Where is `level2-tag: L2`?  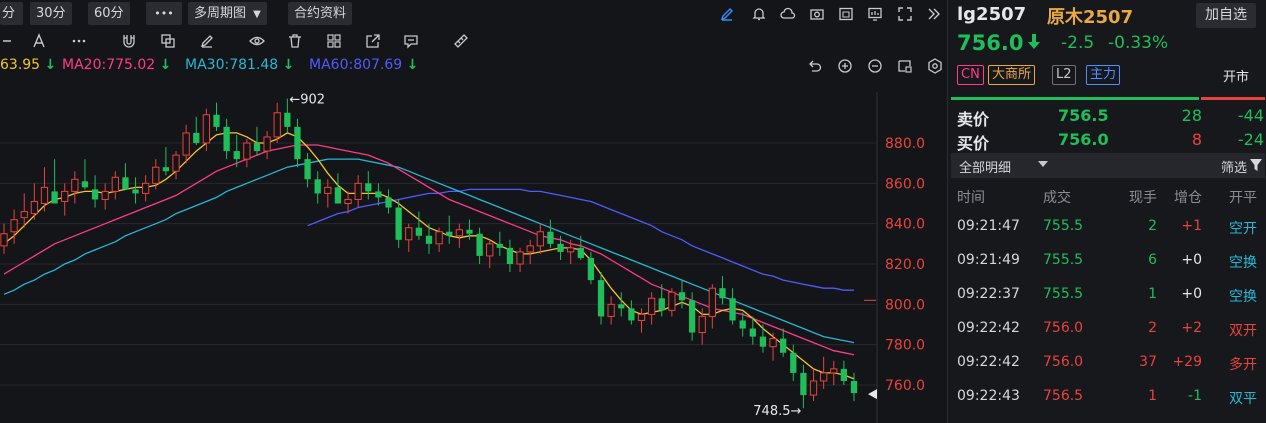 level2-tag: L2 is located at coordinates (1064, 75).